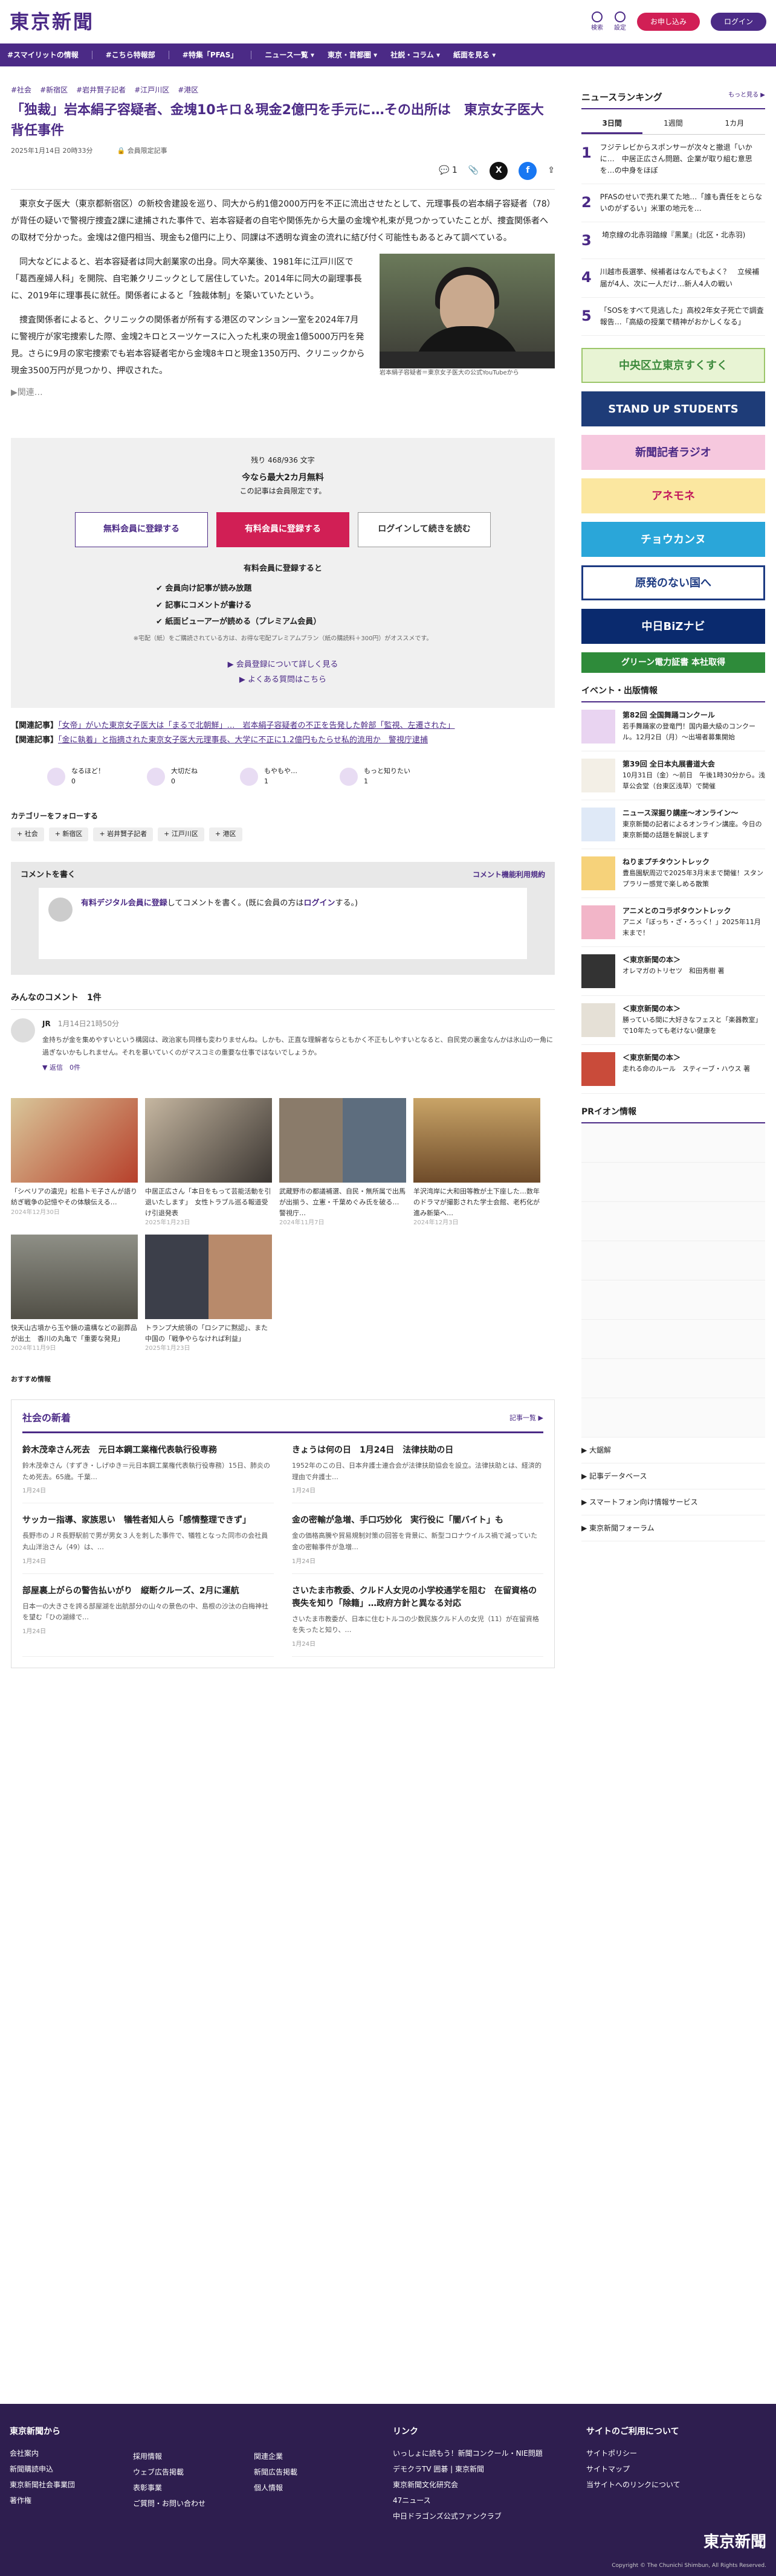 The image size is (776, 2576). I want to click on ranking-item: 3 埼京線の北赤羽踏線『黒業』(北区・北赤羽), so click(673, 241).